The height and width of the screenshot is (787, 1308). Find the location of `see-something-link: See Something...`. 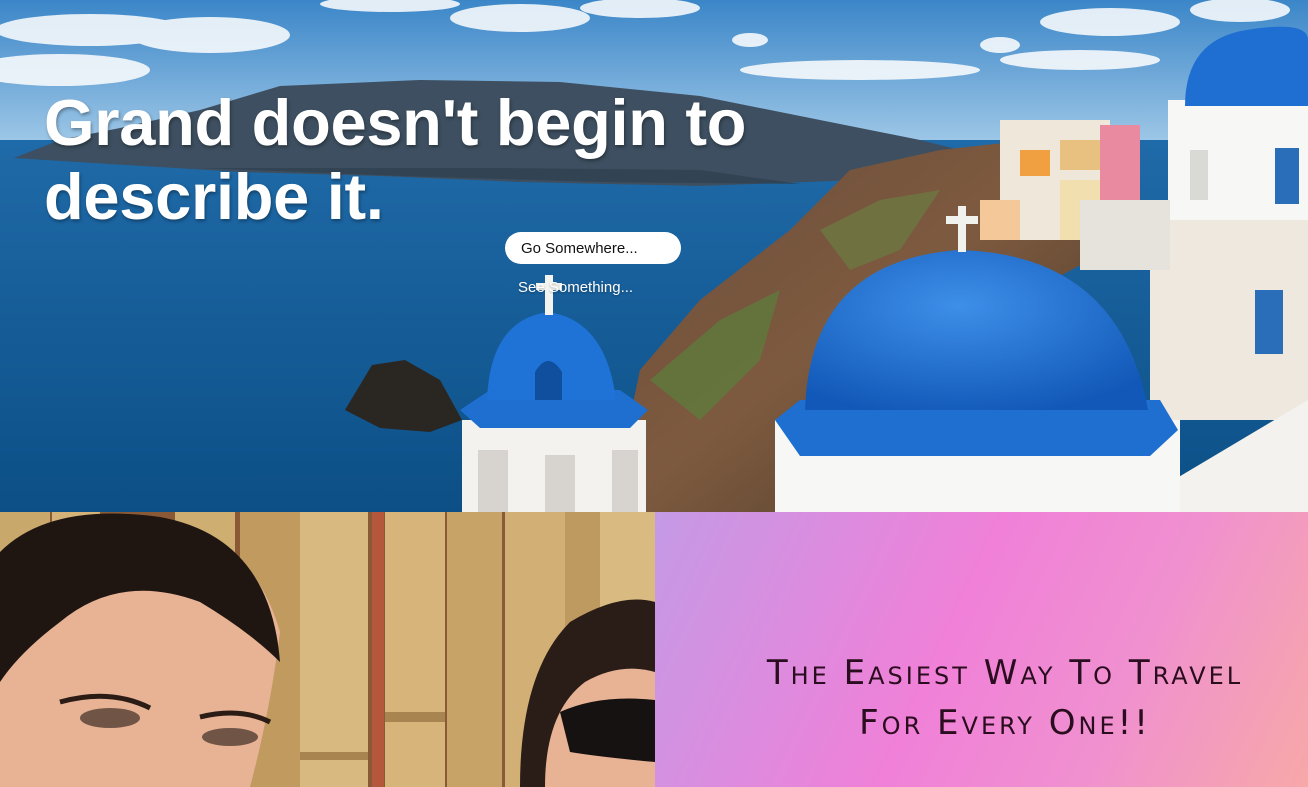

see-something-link: See Something... is located at coordinates (575, 287).